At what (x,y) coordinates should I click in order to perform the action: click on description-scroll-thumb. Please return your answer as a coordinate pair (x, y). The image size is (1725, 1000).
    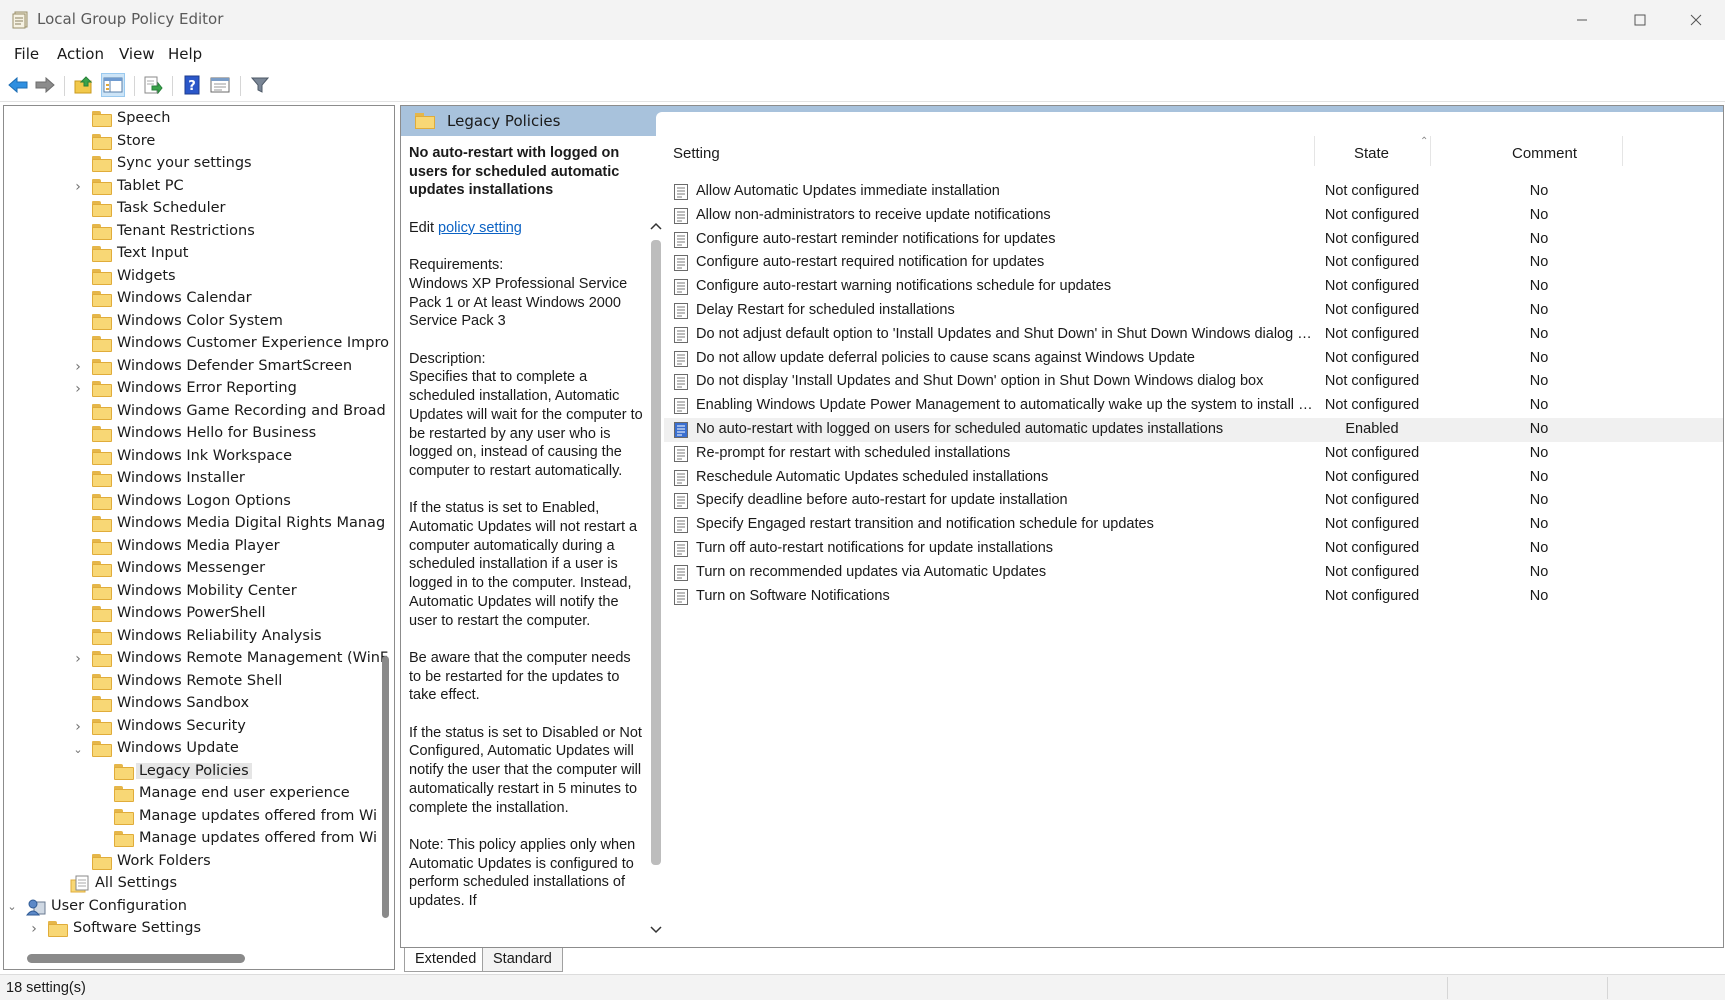
    Looking at the image, I should click on (656, 552).